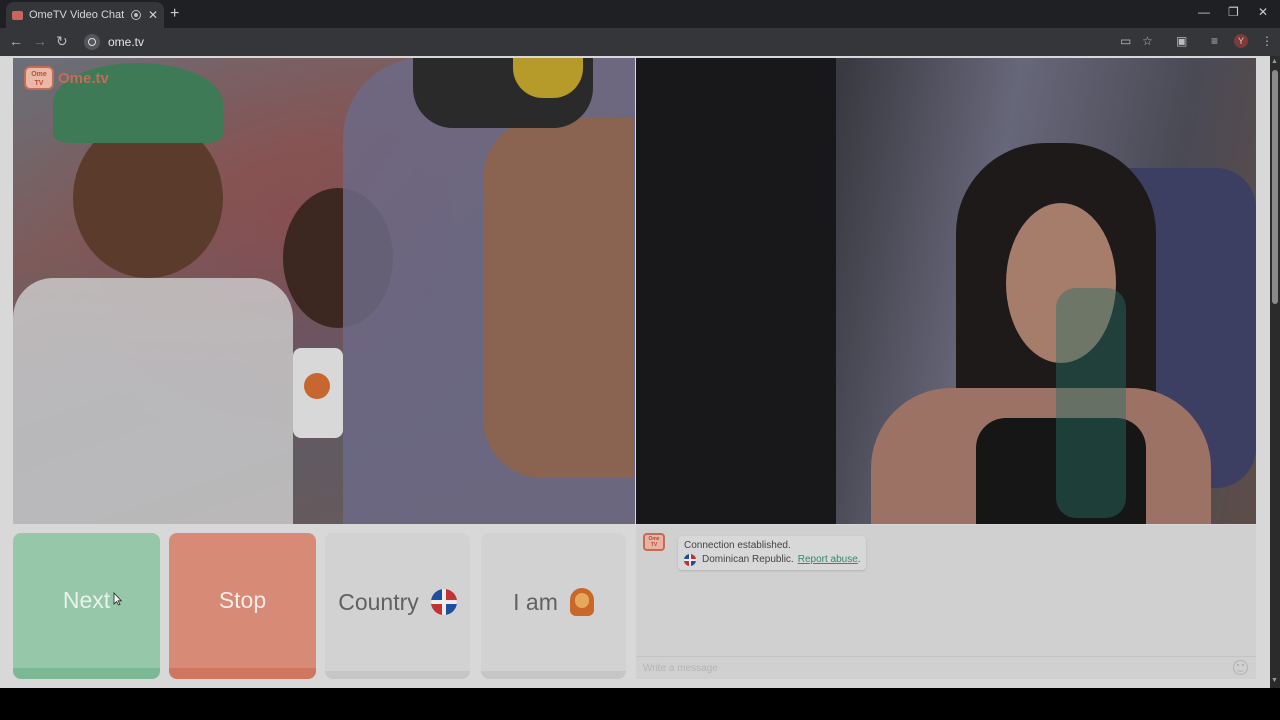 The image size is (1280, 720). What do you see at coordinates (83, 78) in the screenshot?
I see `brand-name: Ome.tv` at bounding box center [83, 78].